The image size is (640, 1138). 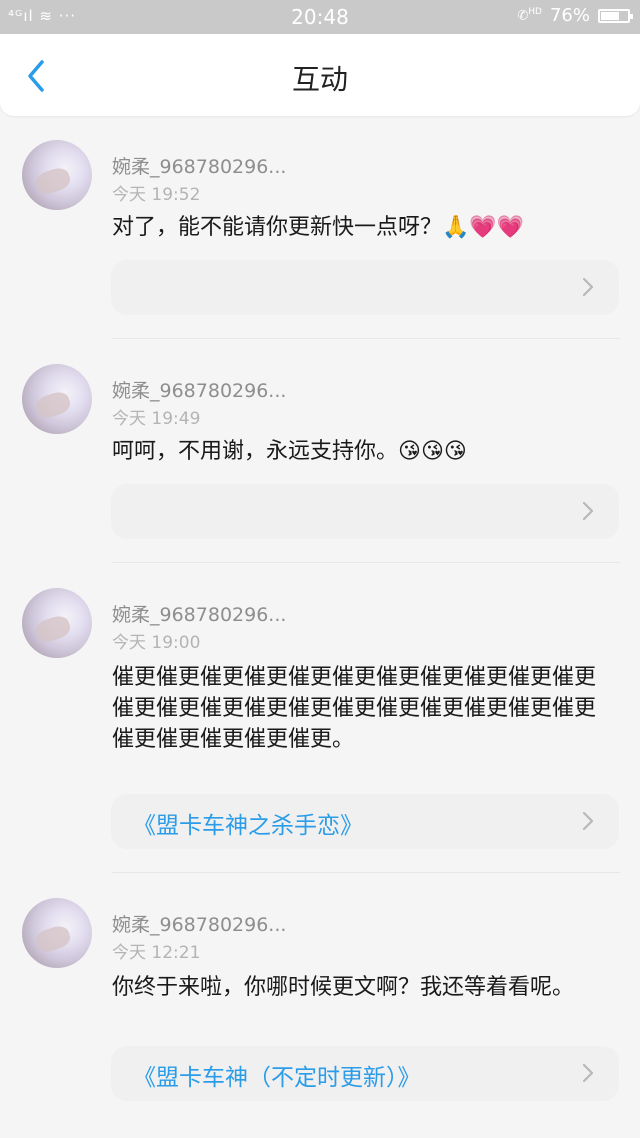 What do you see at coordinates (319, 79) in the screenshot?
I see `page-title: 互动` at bounding box center [319, 79].